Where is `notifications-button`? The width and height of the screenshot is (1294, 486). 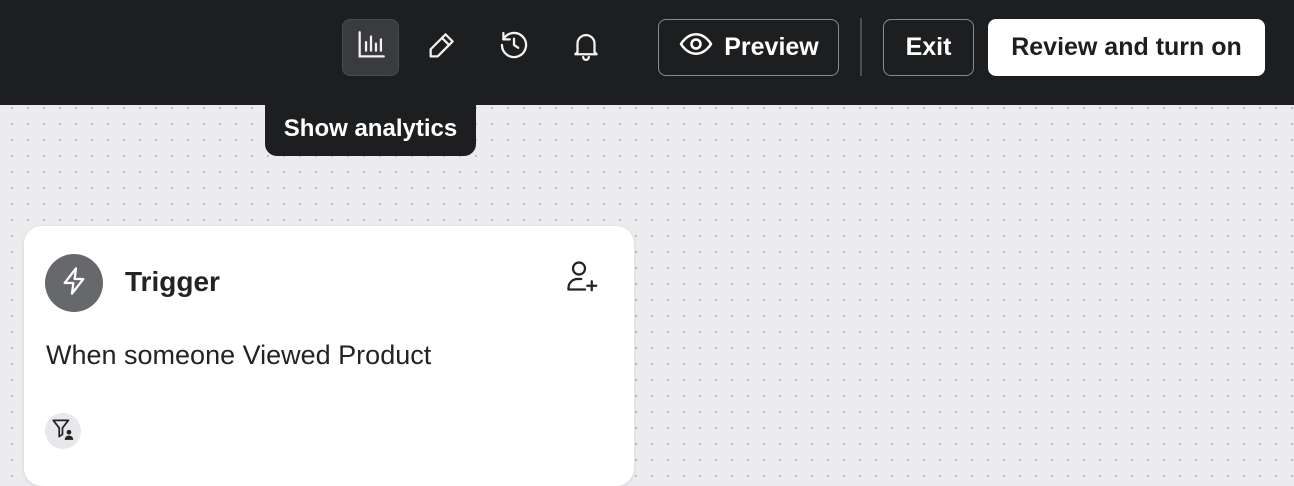 notifications-button is located at coordinates (585, 47).